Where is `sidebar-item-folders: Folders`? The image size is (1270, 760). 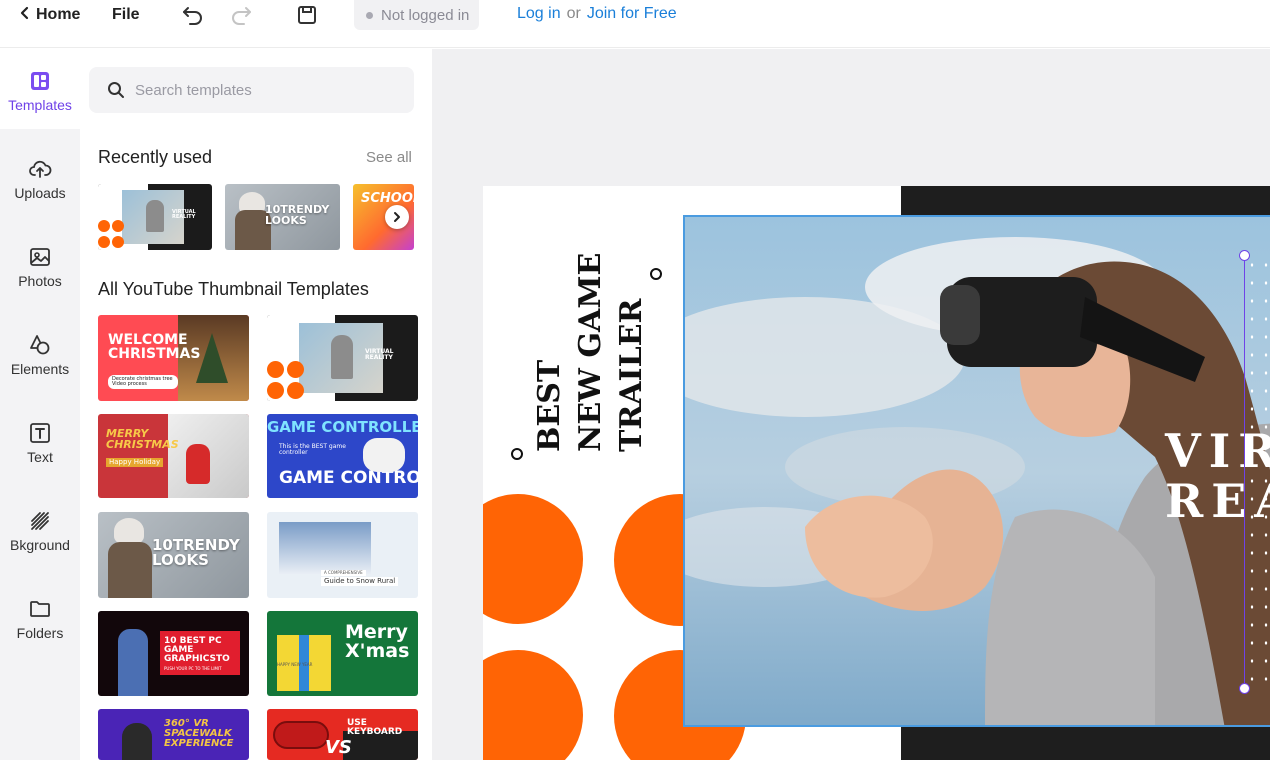
sidebar-item-folders: Folders is located at coordinates (40, 617).